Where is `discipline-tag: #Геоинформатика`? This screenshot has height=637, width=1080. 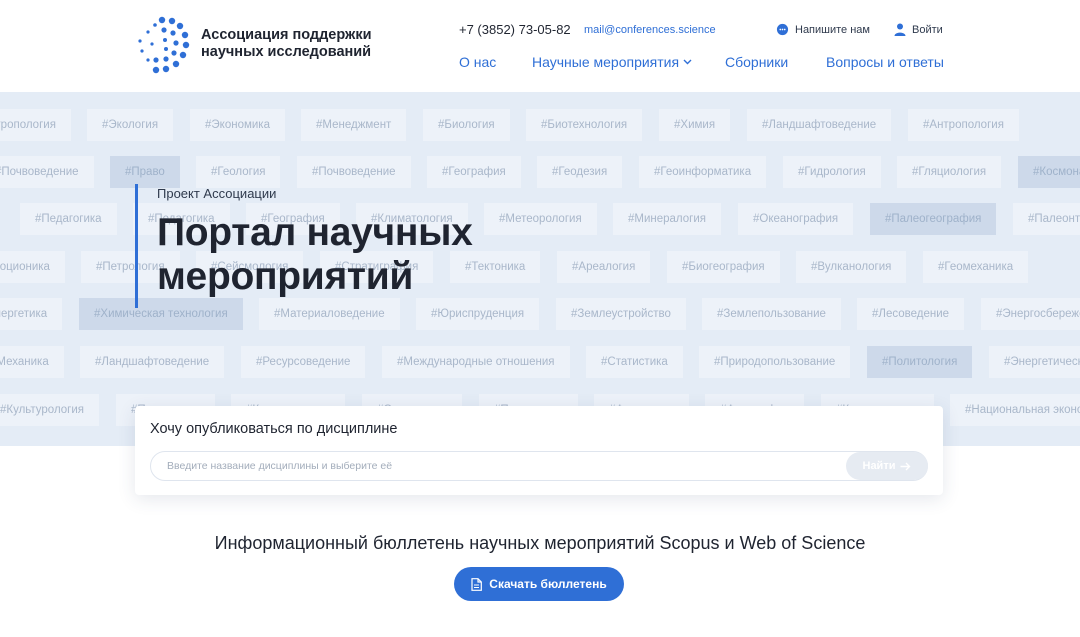 discipline-tag: #Геоинформатика is located at coordinates (703, 172).